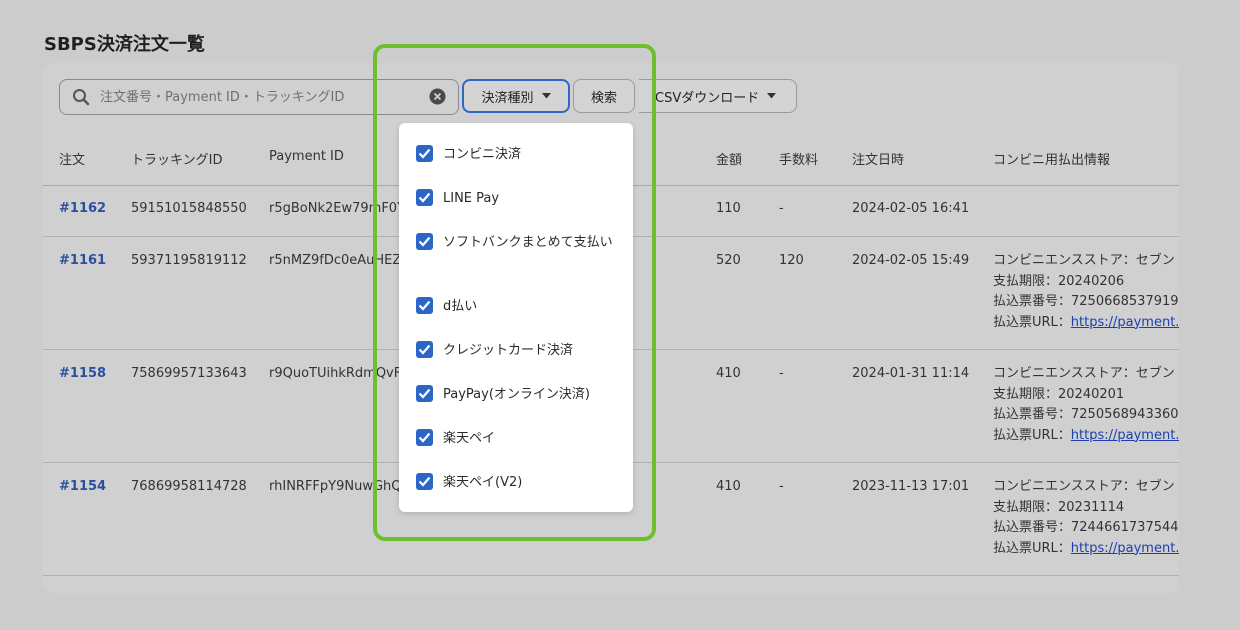 The image size is (1240, 630). Describe the element at coordinates (508, 350) in the screenshot. I see `option-label: クレジットカード決済` at that location.